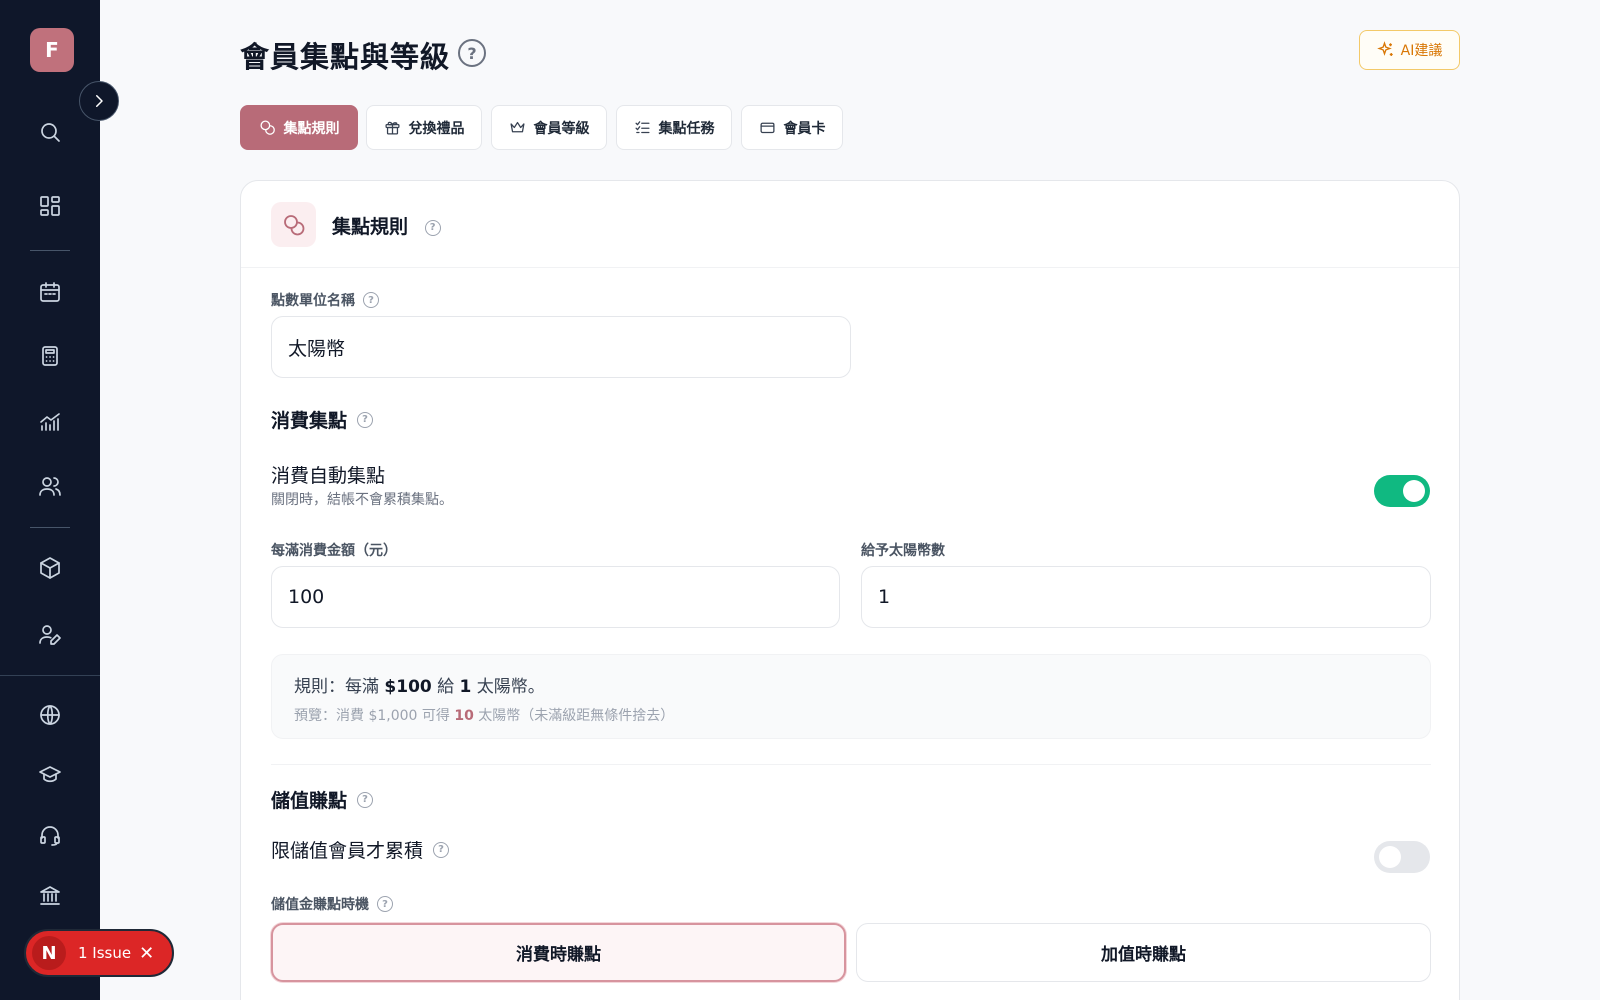 This screenshot has height=1000, width=1600. Describe the element at coordinates (50, 486) in the screenshot. I see `users-icon` at that location.